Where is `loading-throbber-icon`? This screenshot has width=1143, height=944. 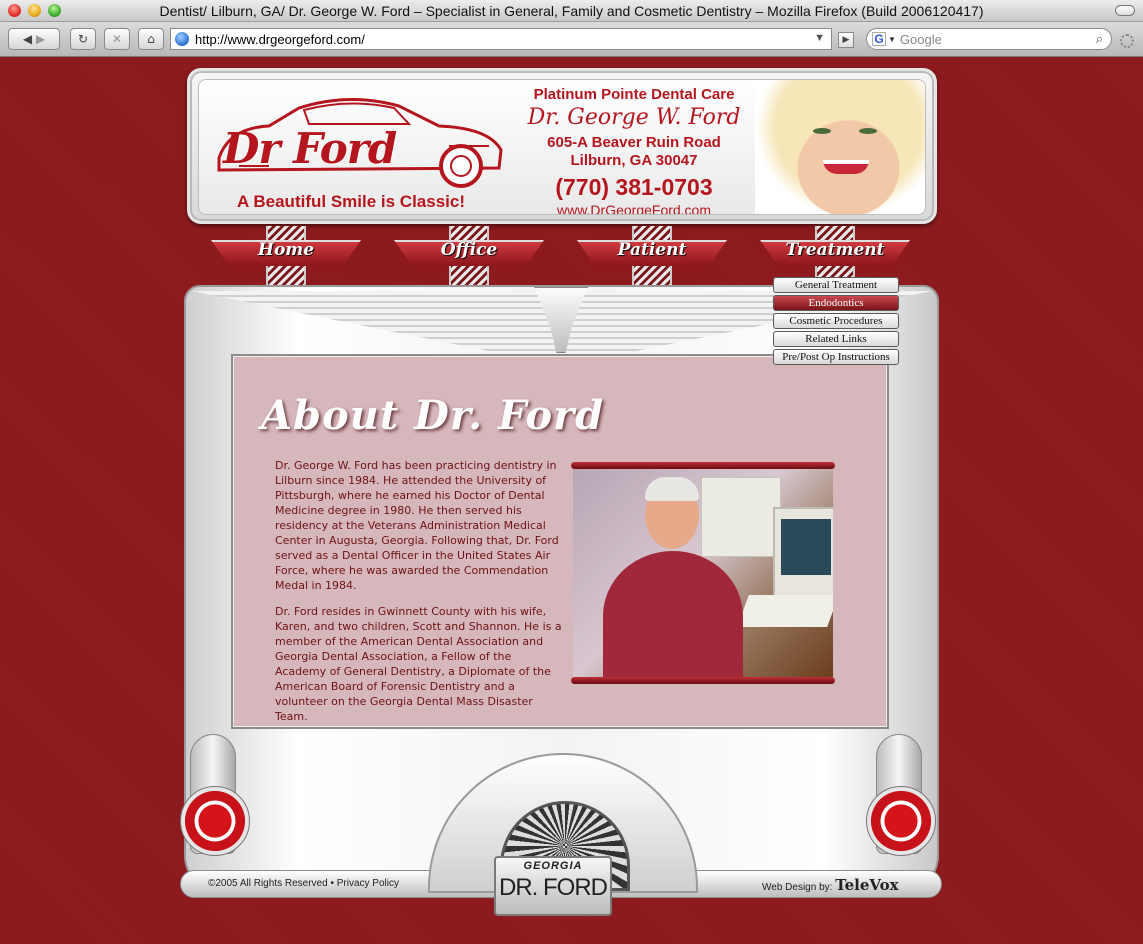
loading-throbber-icon is located at coordinates (1127, 41).